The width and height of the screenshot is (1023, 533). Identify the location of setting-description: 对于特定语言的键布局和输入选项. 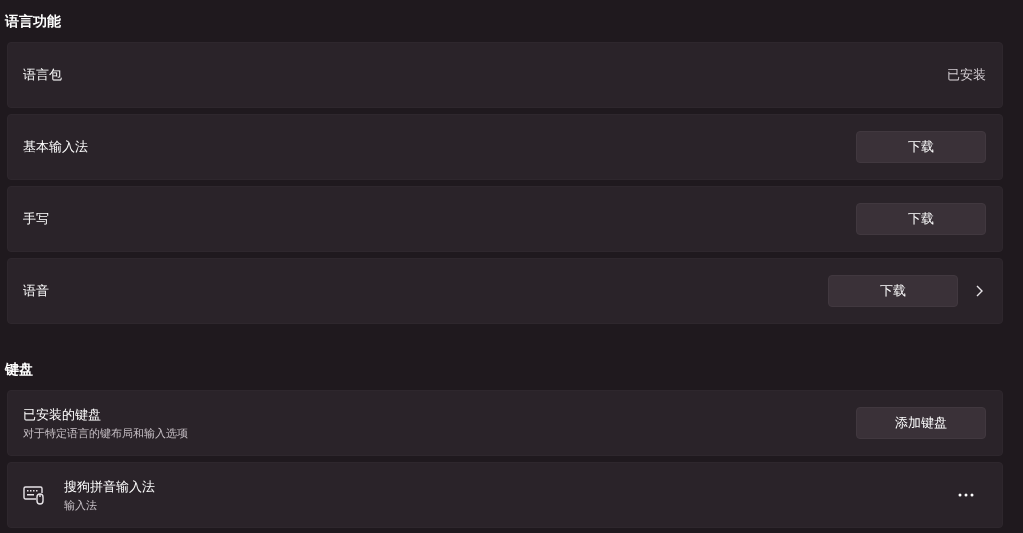
(106, 433).